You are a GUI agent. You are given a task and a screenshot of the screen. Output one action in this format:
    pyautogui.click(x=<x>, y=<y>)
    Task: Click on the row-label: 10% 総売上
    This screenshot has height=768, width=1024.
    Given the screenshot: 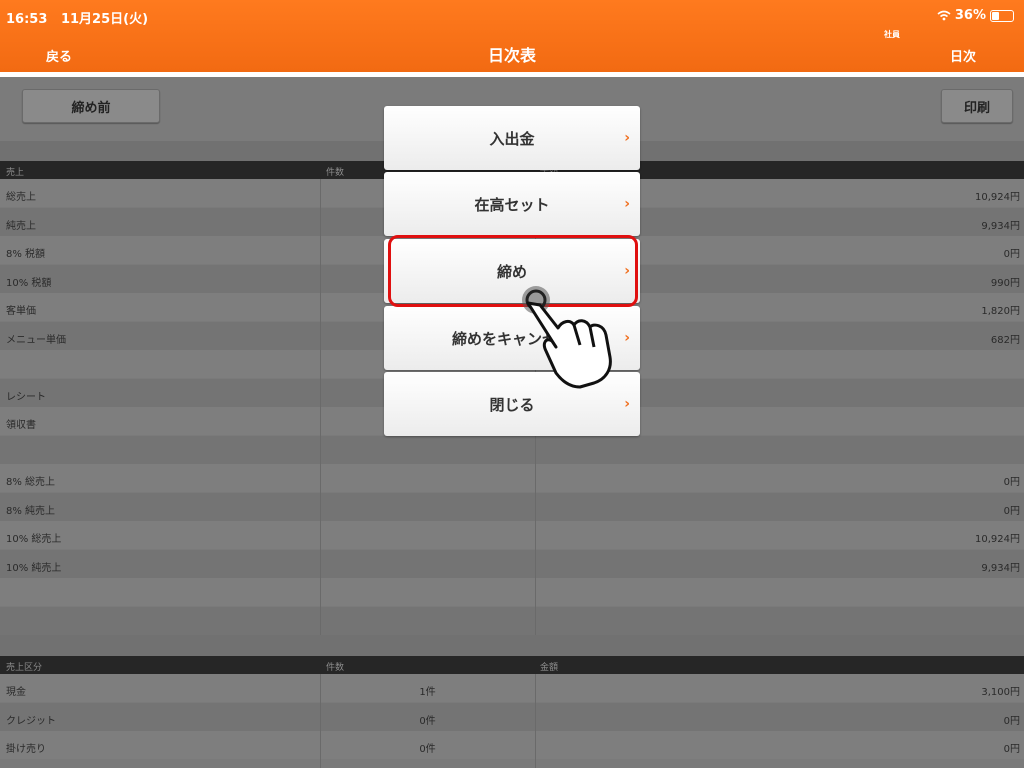 What is the action you would take?
    pyautogui.click(x=34, y=539)
    